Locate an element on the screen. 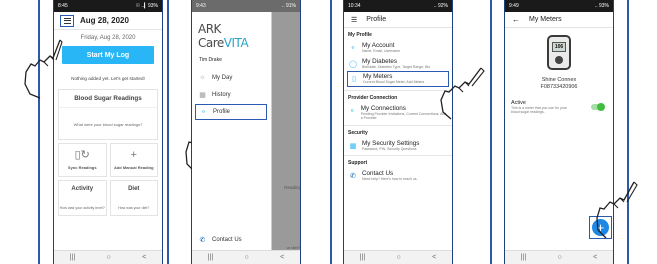 The height and width of the screenshot is (264, 657). divider-line is located at coordinates (331, 132).